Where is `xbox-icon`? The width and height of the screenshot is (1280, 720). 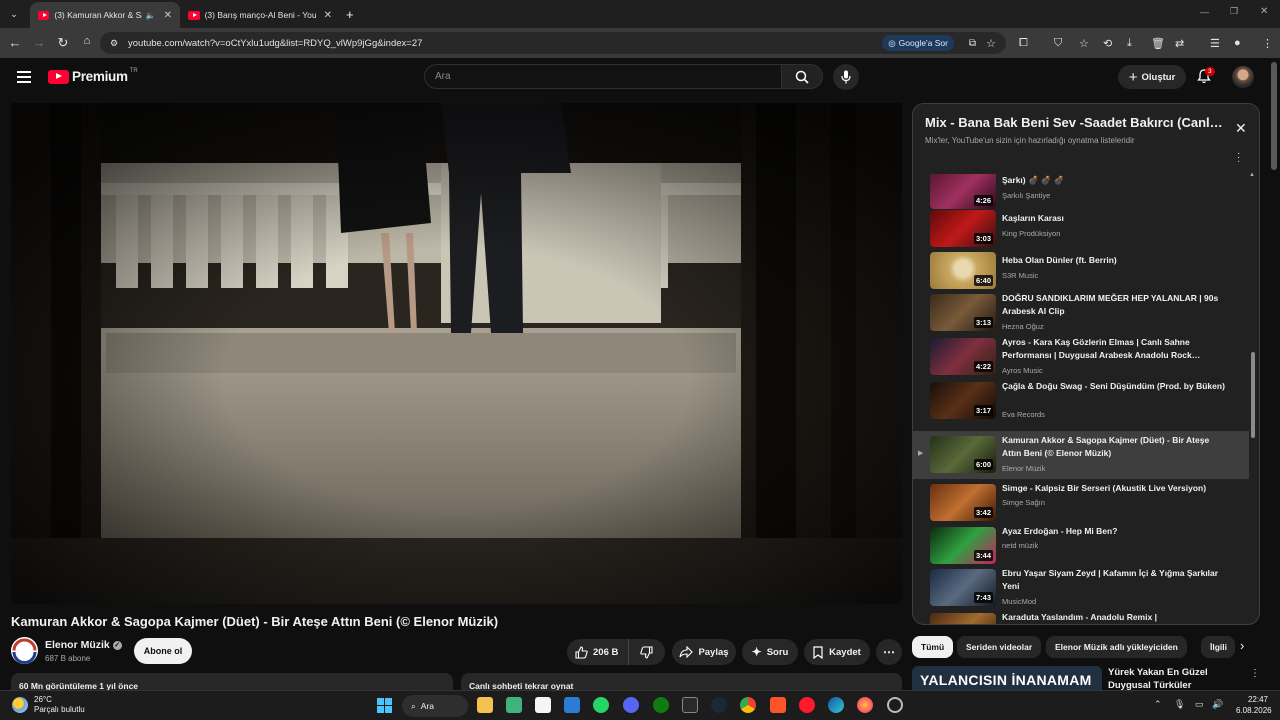
xbox-icon is located at coordinates (661, 705).